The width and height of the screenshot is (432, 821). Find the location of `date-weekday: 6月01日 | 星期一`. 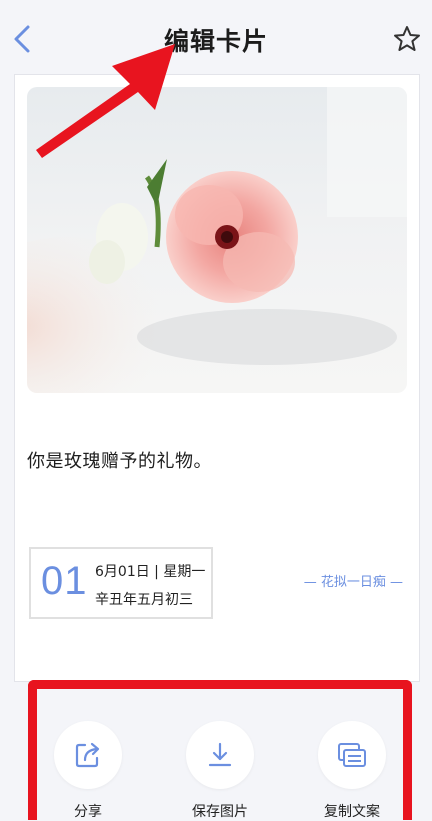

date-weekday: 6月01日 | 星期一 is located at coordinates (150, 572).